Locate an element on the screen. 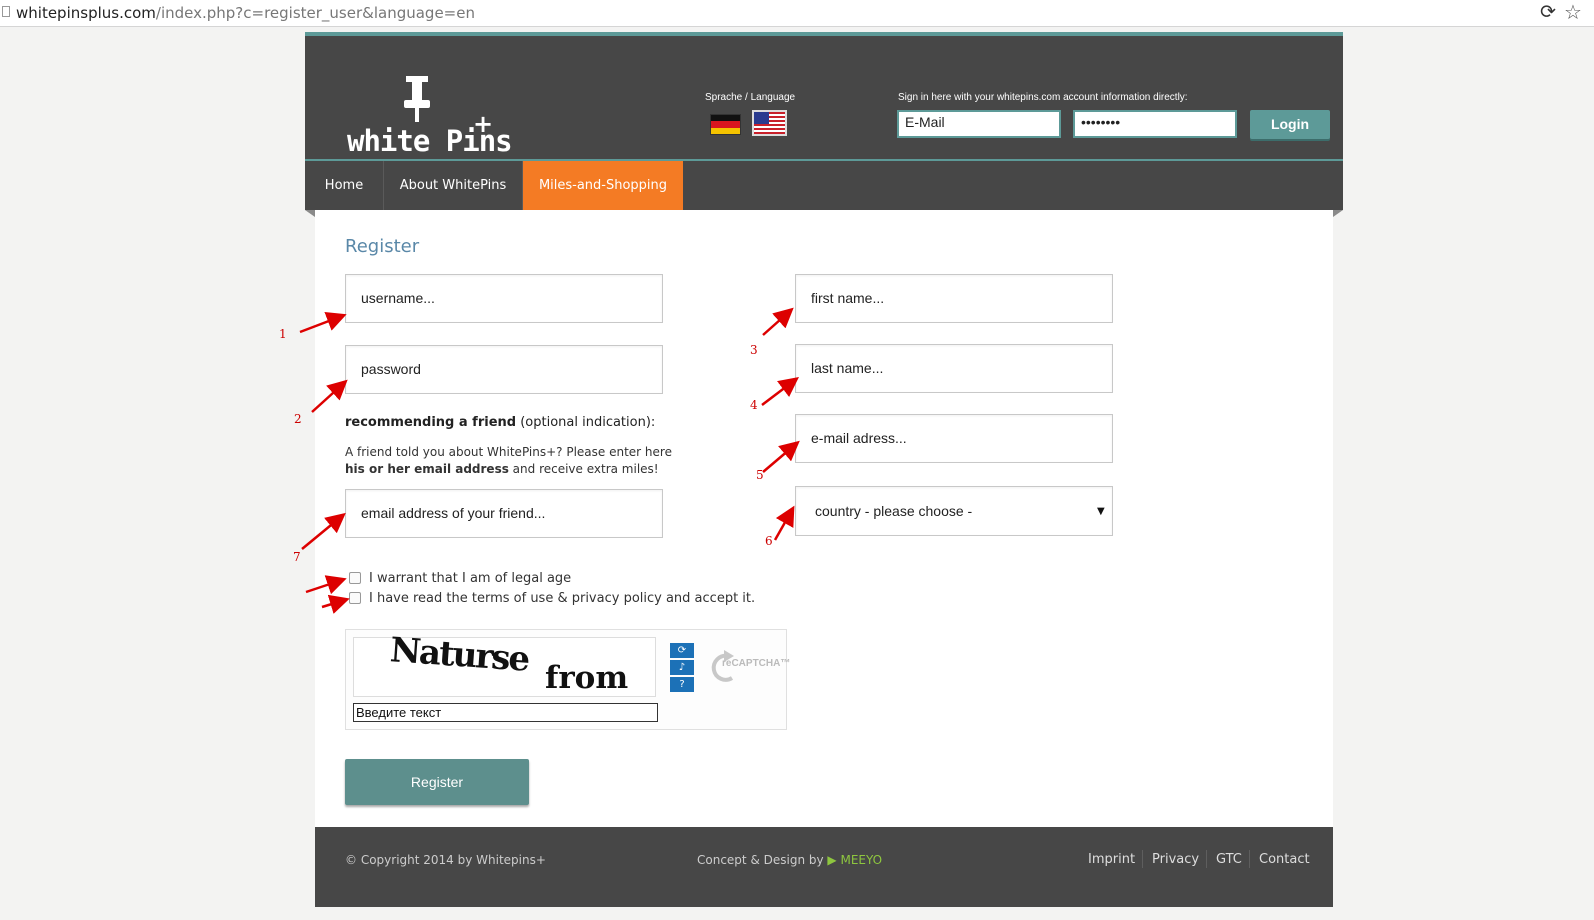  nav-item-miles-and-shopping: Miles-and-Shopping is located at coordinates (603, 185).